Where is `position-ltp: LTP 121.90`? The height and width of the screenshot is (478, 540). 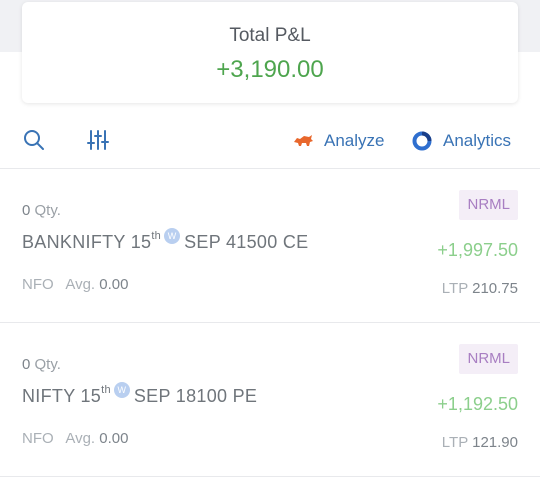
position-ltp: LTP 121.90 is located at coordinates (480, 442).